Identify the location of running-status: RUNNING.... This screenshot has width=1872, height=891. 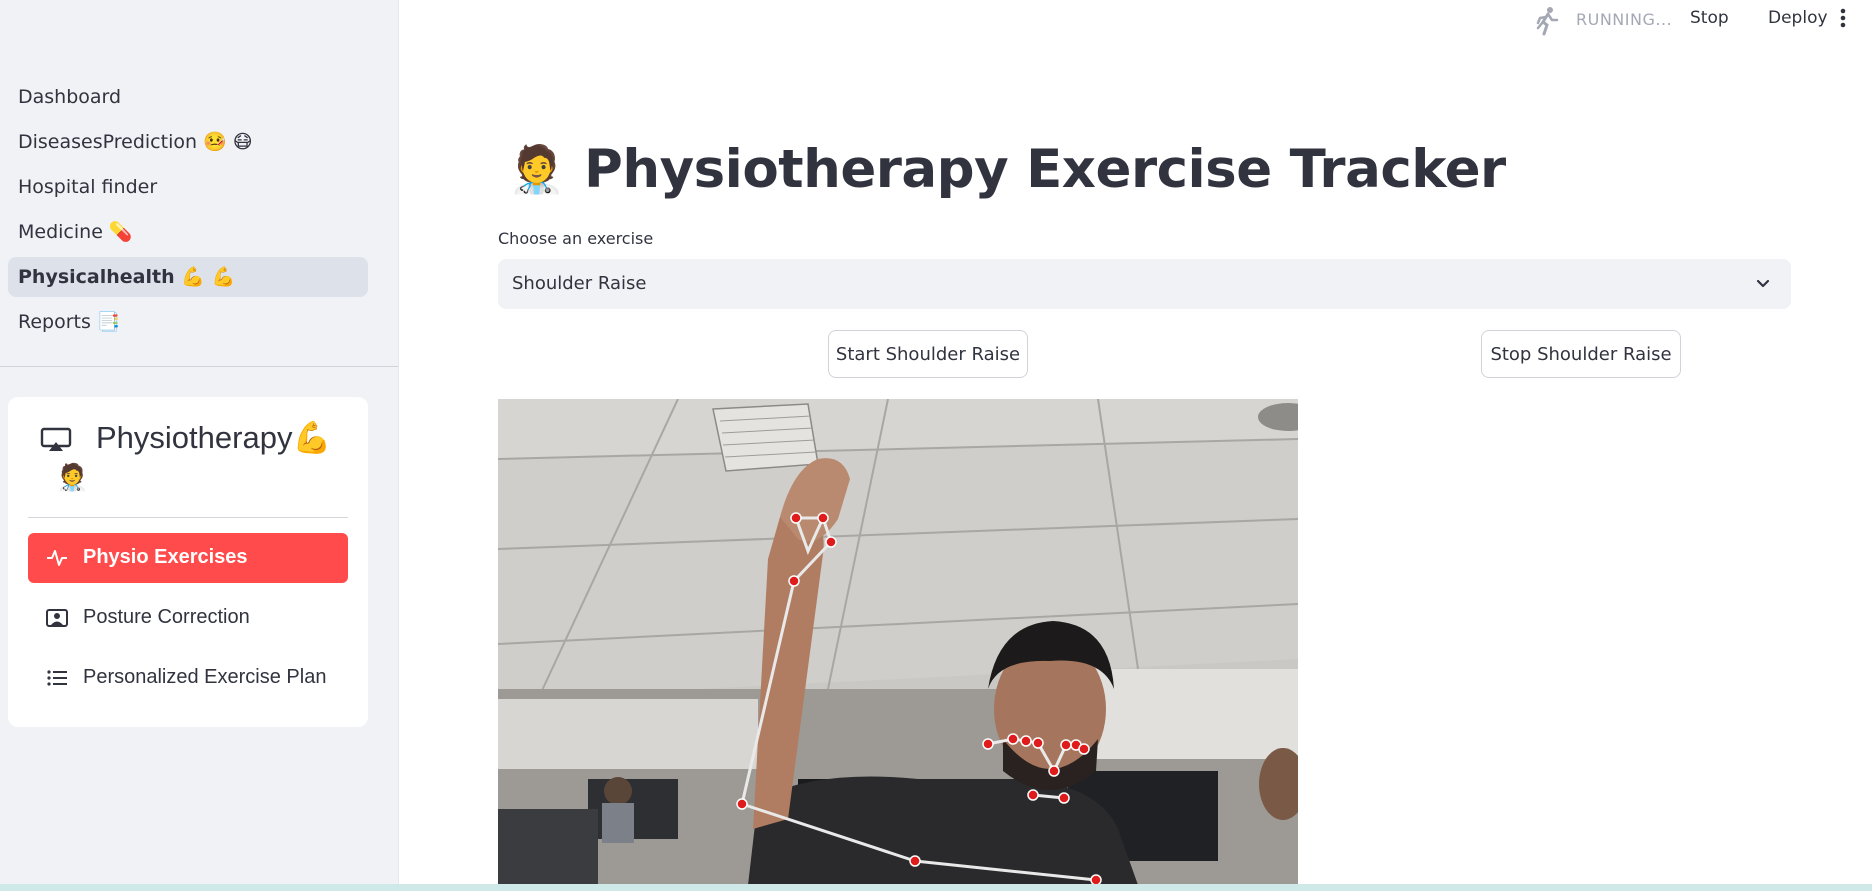
(1624, 19).